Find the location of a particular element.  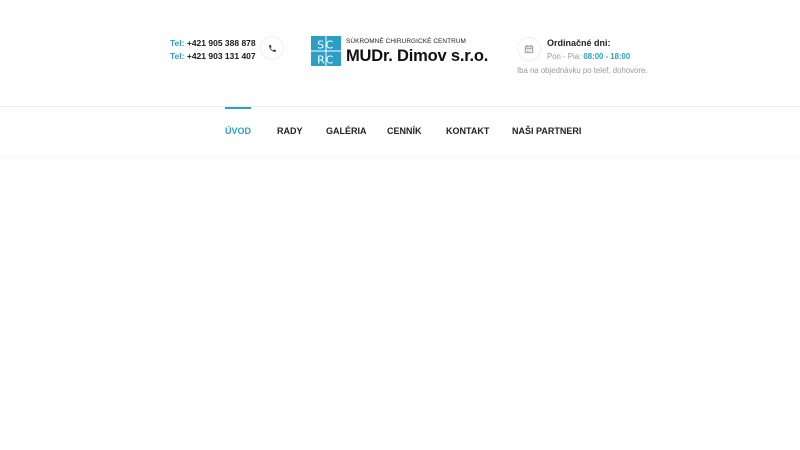

nav-item-nasi-partneri: NAŠI PARTNERI is located at coordinates (546, 131).